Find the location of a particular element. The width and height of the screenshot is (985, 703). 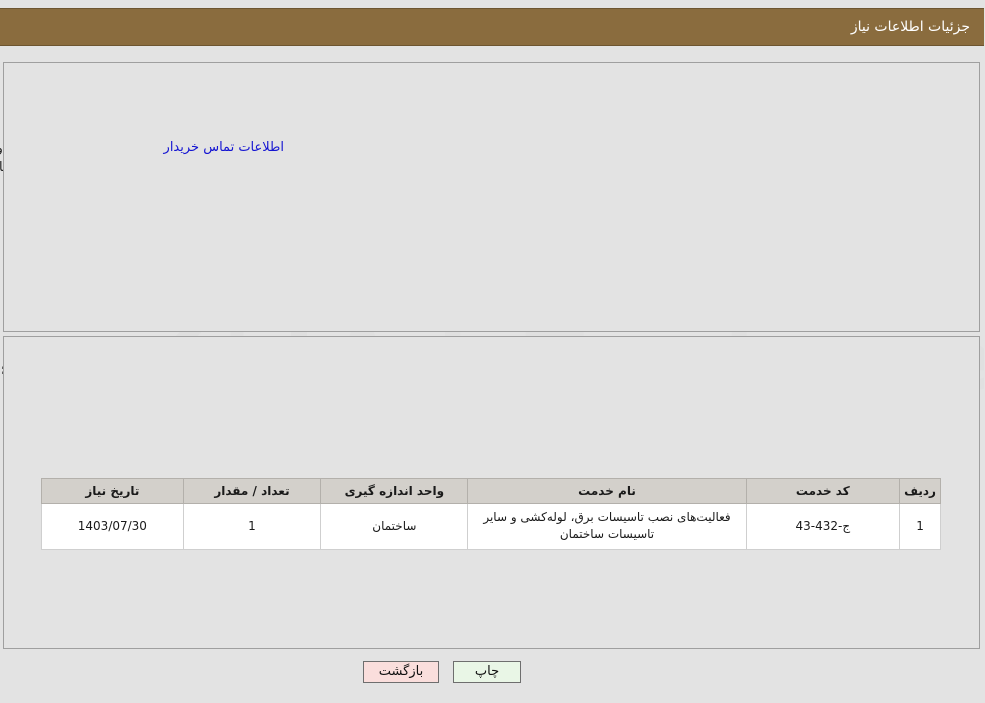

col-need-date: تاریخ نیاز is located at coordinates (113, 491).